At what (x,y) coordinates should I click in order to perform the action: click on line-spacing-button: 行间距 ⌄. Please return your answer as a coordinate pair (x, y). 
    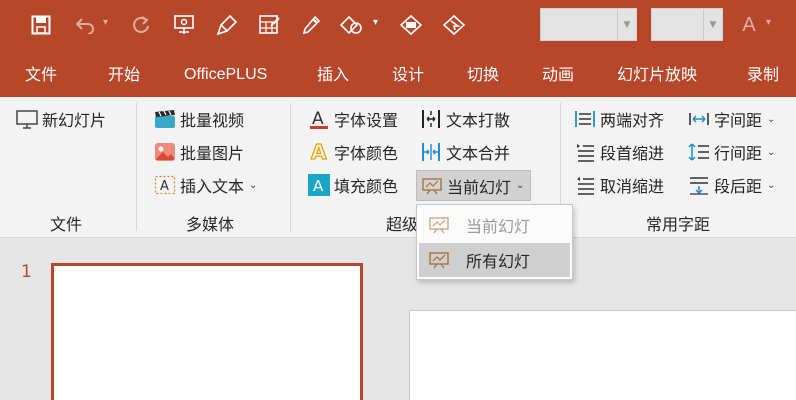
    Looking at the image, I should click on (731, 152).